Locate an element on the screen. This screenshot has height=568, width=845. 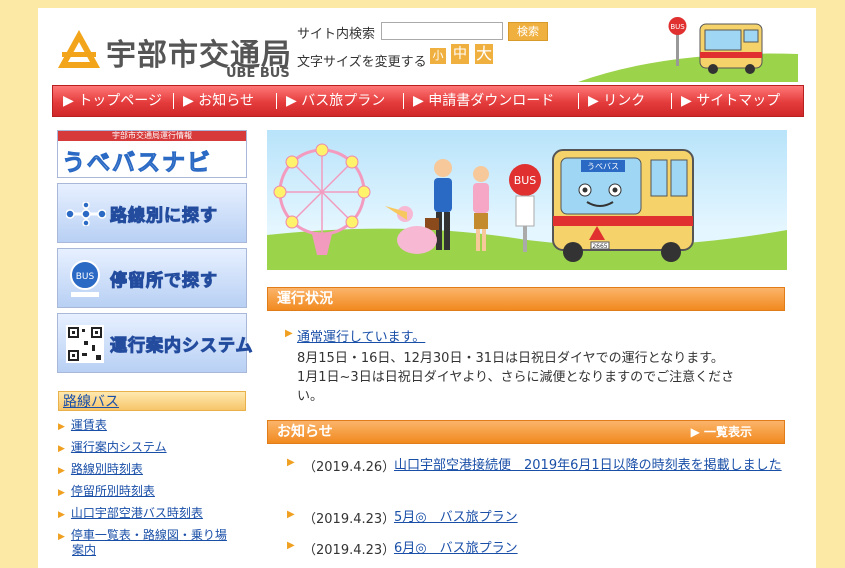
fontsize-large-button: 大 is located at coordinates (484, 54).